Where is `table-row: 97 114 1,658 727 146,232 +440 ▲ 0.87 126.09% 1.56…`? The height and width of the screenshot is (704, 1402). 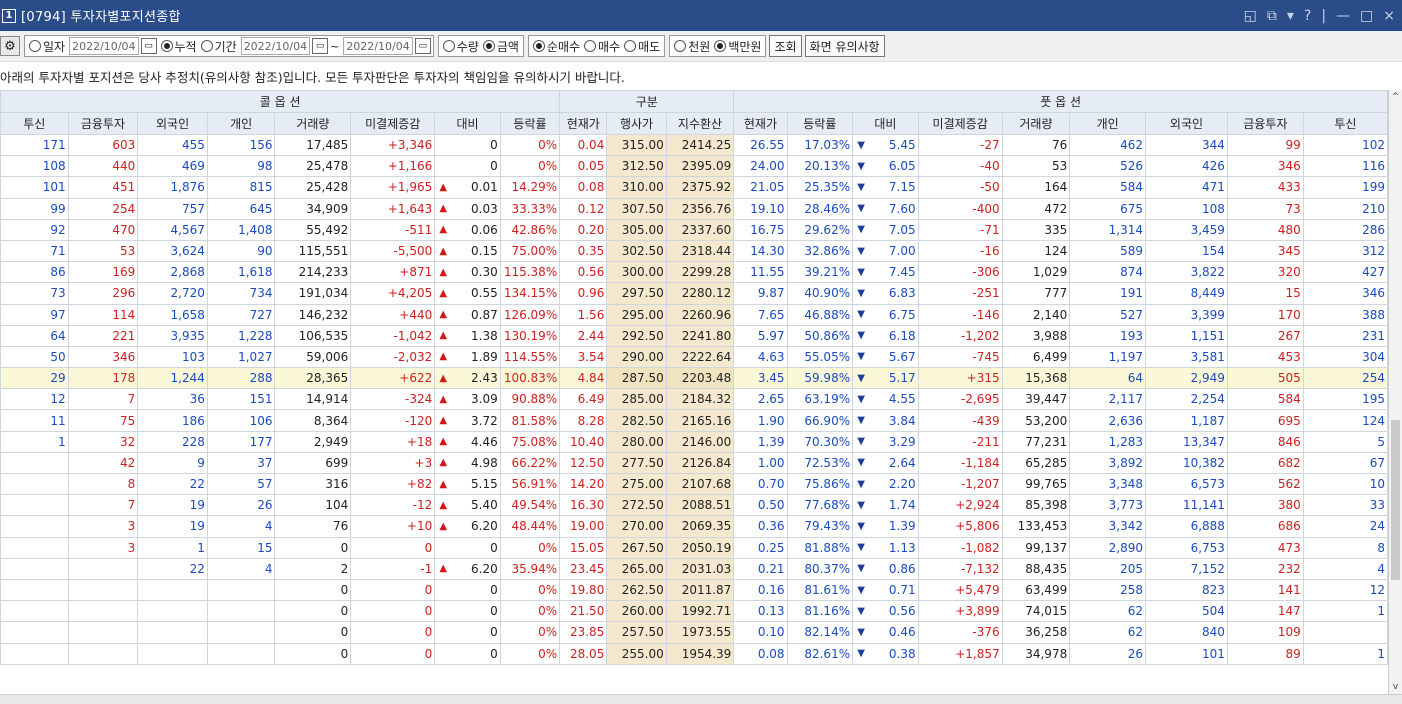 table-row: 97 114 1,658 727 146,232 +440 ▲ 0.87 126.09% 1.56… is located at coordinates (694, 314).